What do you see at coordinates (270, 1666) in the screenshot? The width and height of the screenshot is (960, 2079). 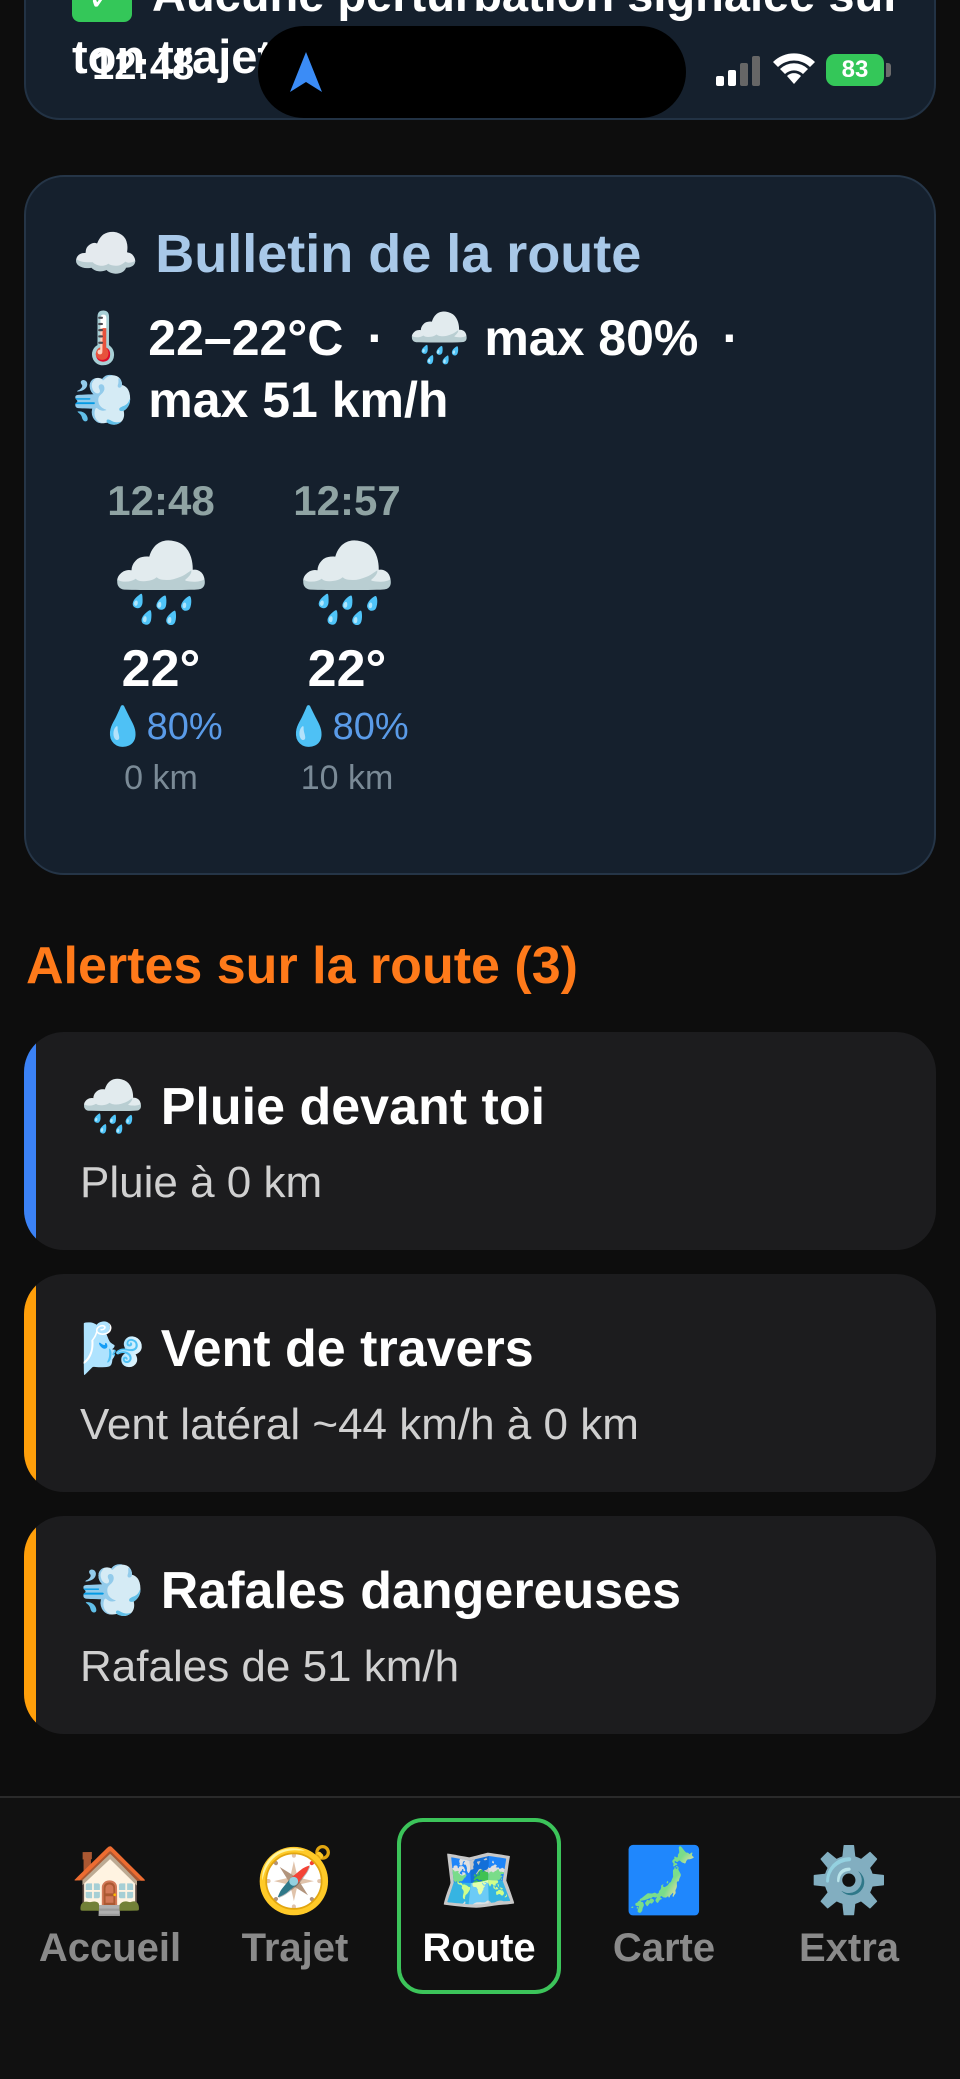 I see `alert-description: Rafales de 51 km/h` at bounding box center [270, 1666].